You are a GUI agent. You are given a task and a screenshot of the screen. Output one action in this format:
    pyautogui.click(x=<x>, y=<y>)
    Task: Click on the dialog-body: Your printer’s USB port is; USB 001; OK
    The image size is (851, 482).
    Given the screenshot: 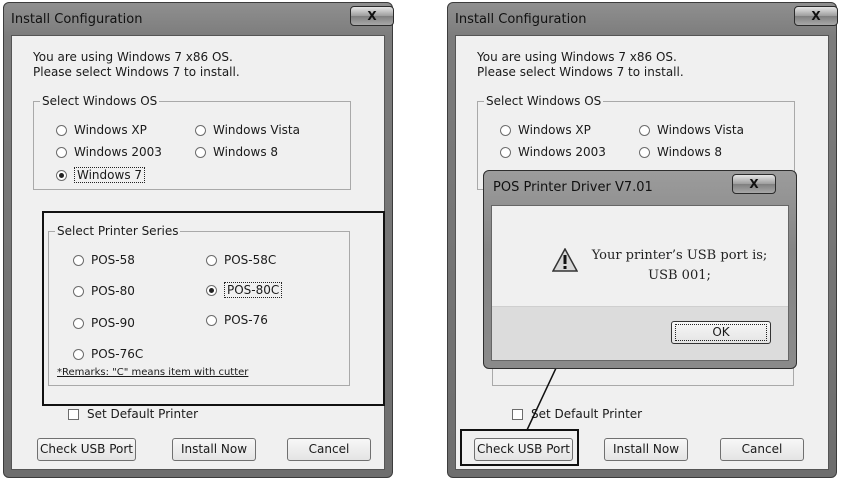 What is the action you would take?
    pyautogui.click(x=640, y=283)
    